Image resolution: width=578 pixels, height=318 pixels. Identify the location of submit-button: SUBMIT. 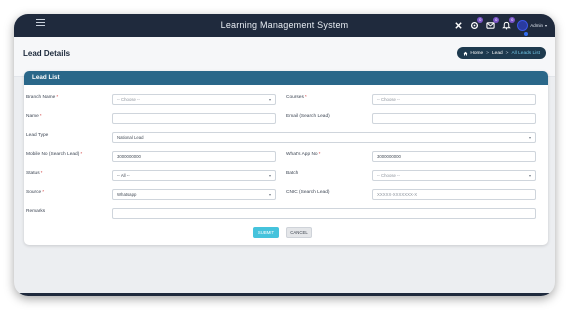
(266, 232).